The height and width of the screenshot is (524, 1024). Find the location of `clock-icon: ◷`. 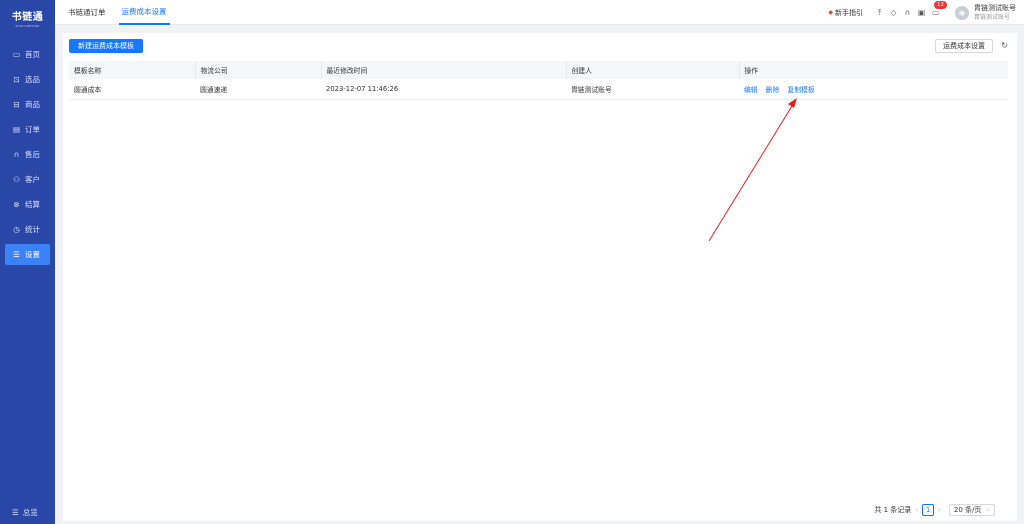

clock-icon: ◷ is located at coordinates (16, 229).